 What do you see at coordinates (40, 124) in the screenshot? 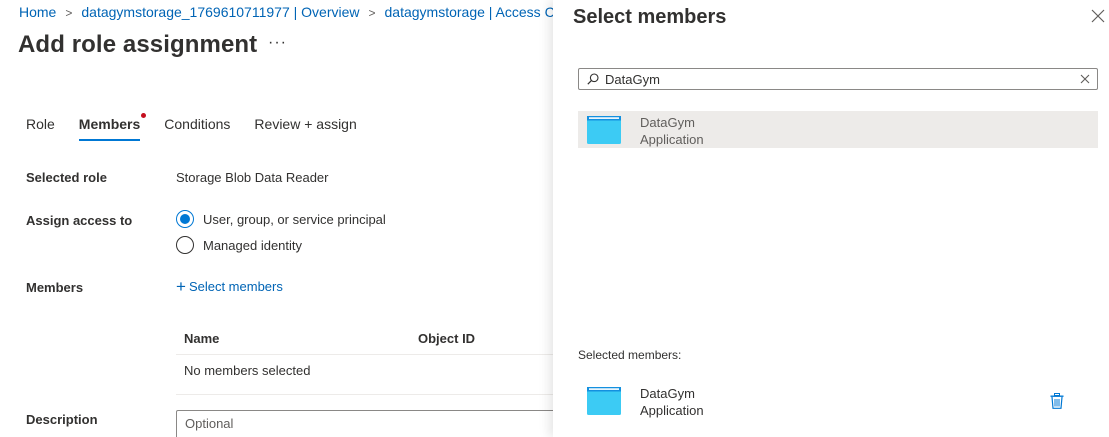
I see `tab-role-label: Role` at bounding box center [40, 124].